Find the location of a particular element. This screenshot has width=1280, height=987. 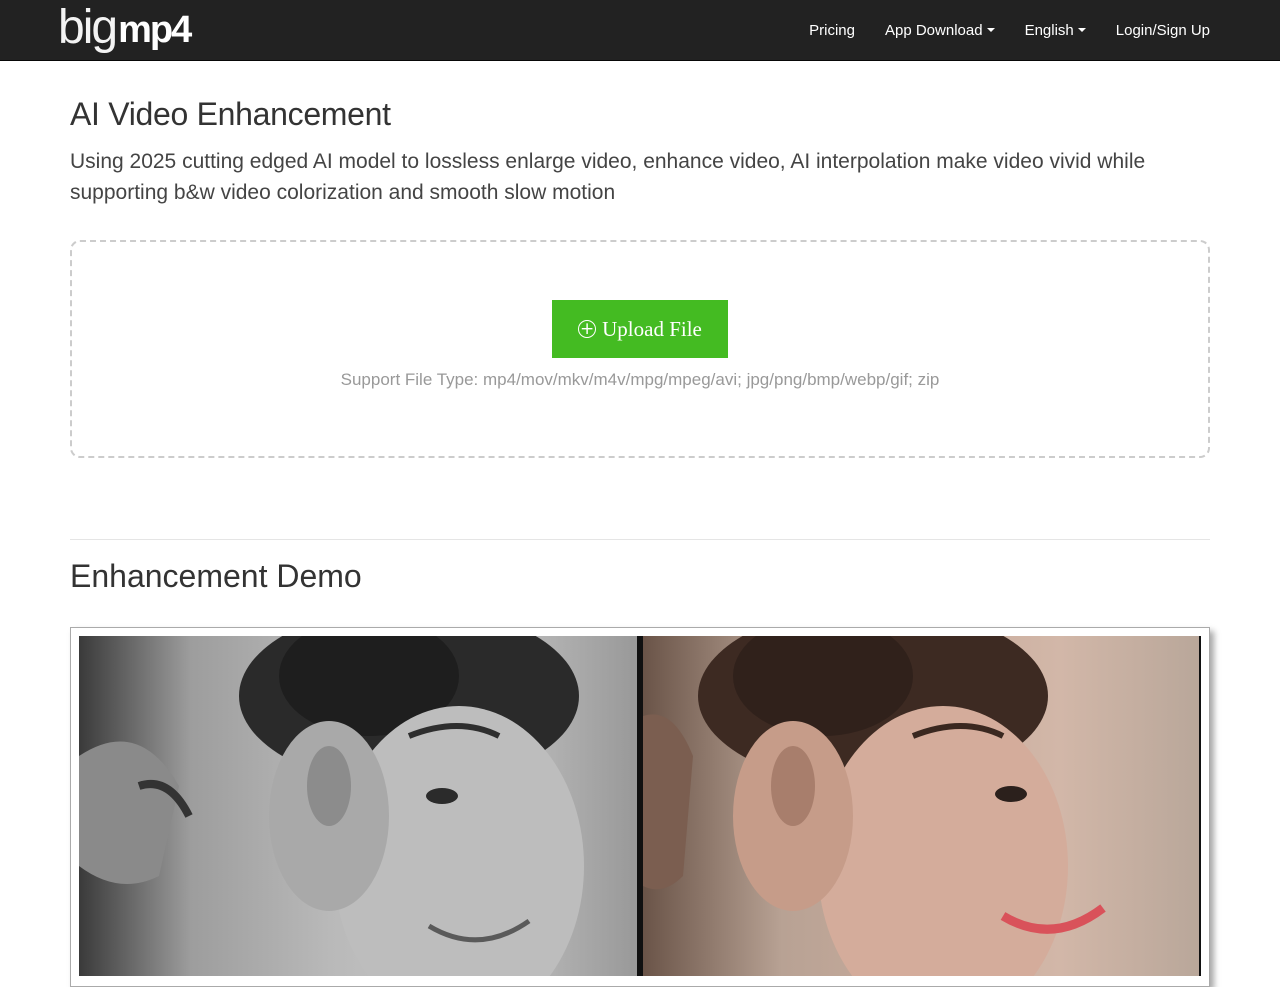

logo-mp4-text: mp4 is located at coordinates (155, 30).